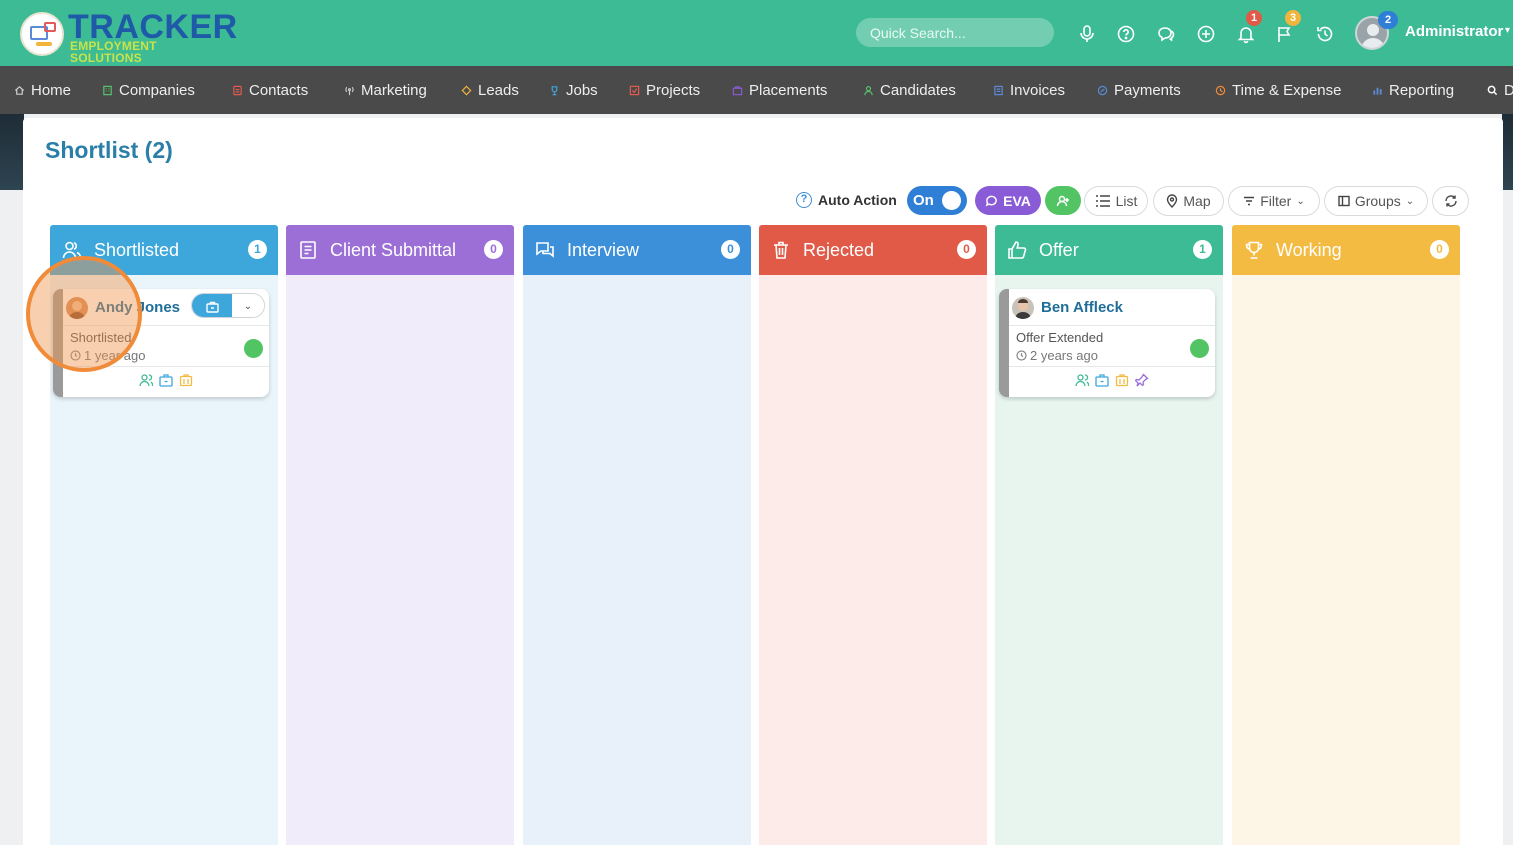 The height and width of the screenshot is (845, 1513). I want to click on quick-search-input, so click(955, 32).